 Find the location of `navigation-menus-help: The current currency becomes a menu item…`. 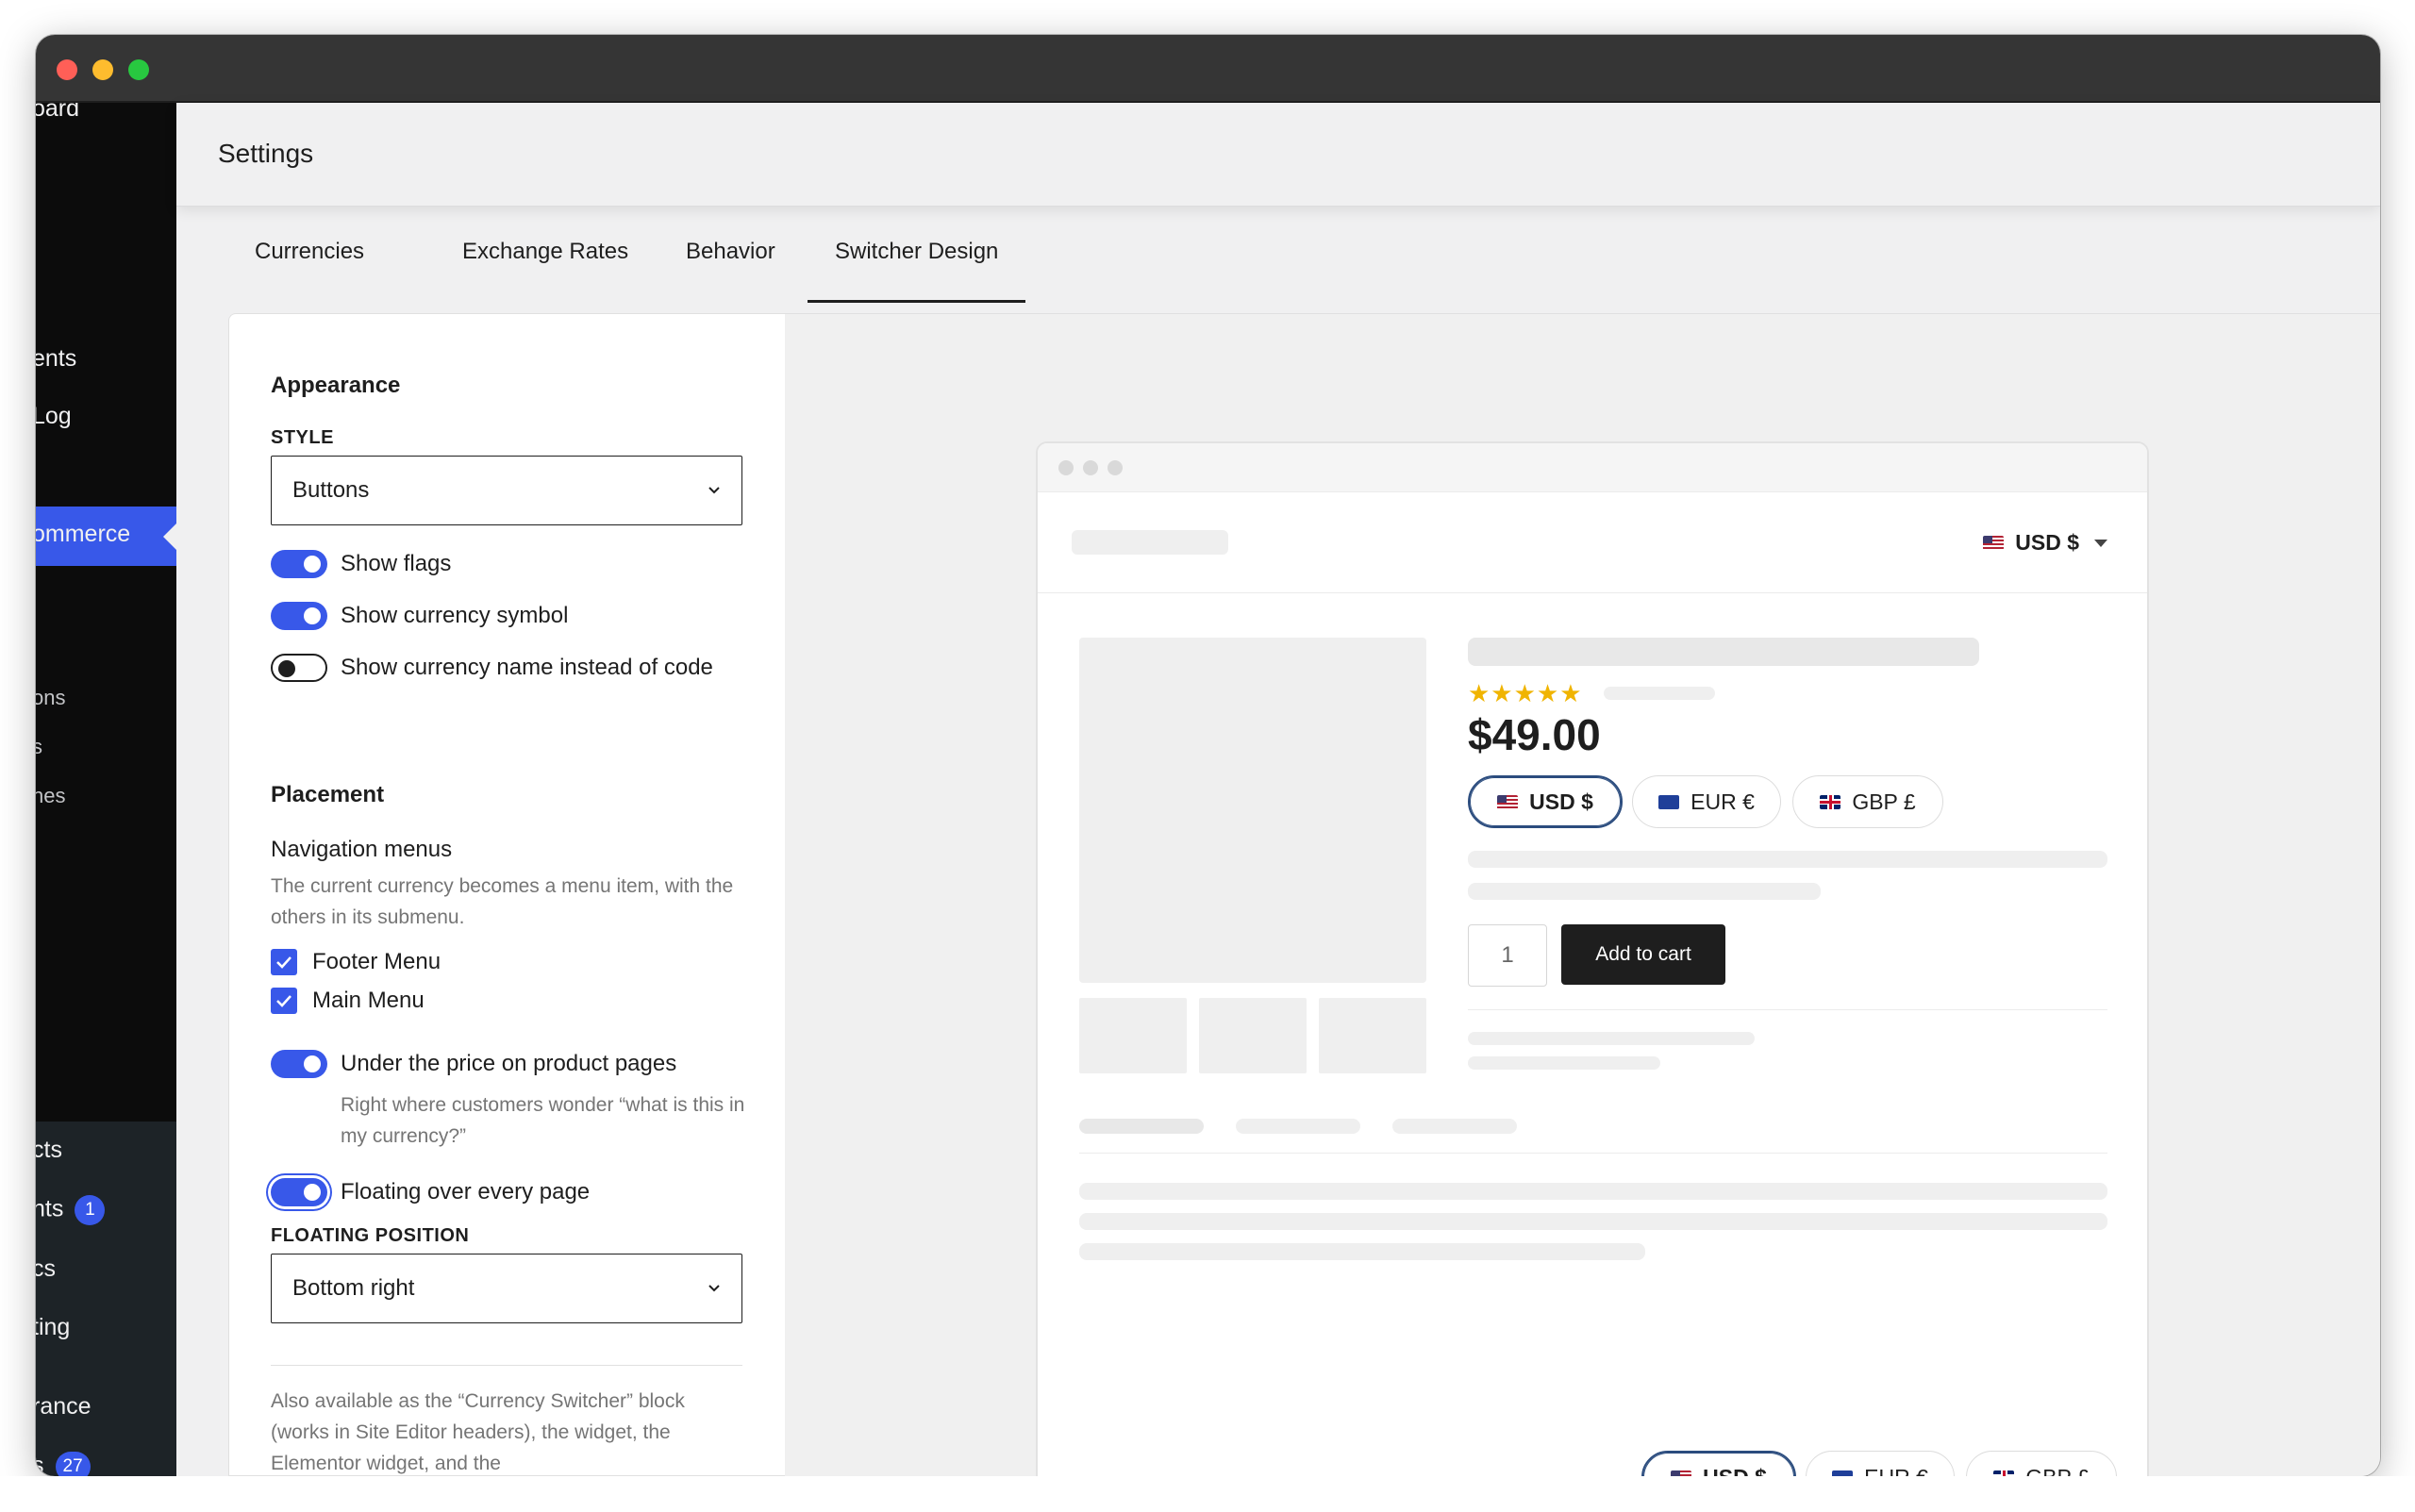

navigation-menus-help: The current currency becomes a menu item… is located at coordinates (502, 901).